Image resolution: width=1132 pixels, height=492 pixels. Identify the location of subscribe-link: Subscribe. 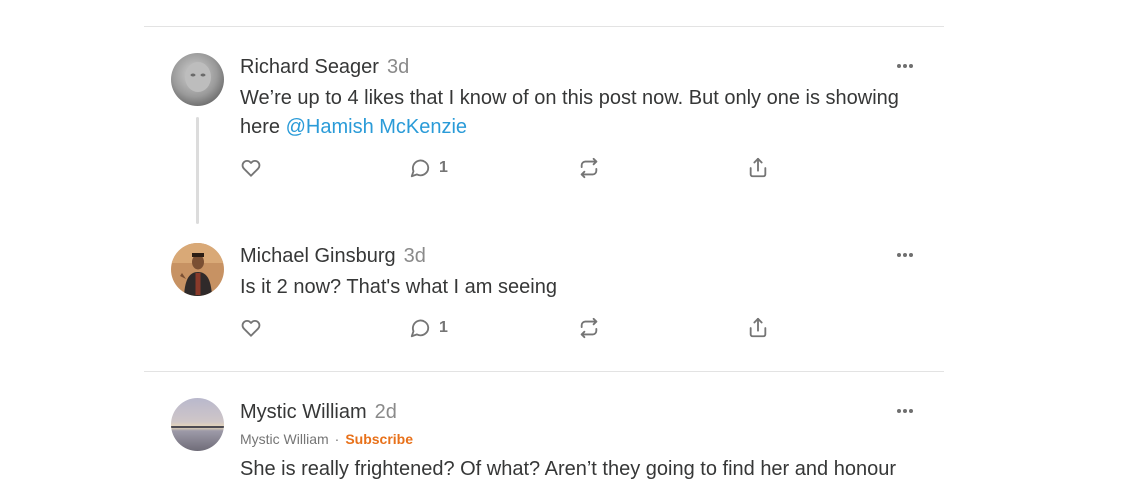
(379, 439).